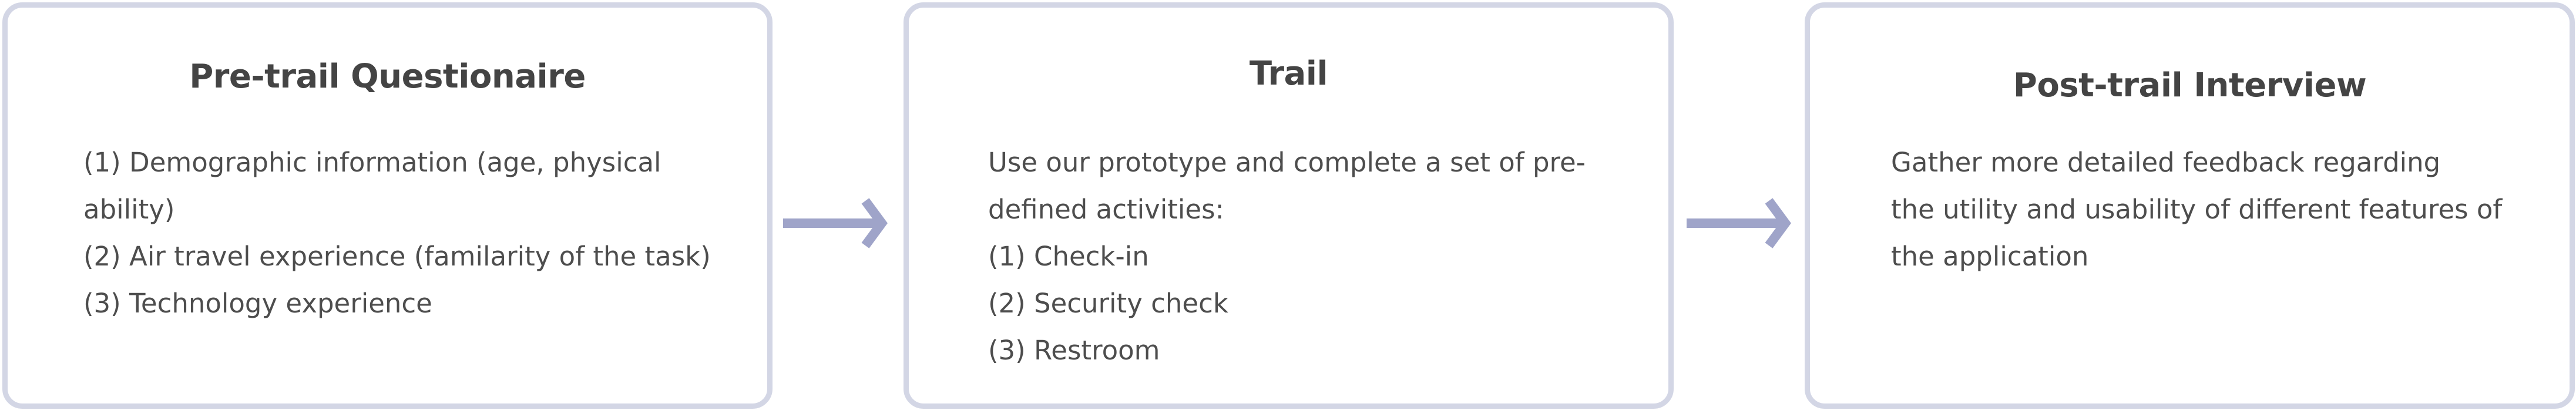  Describe the element at coordinates (1108, 303) in the screenshot. I see `step-description-line: (2) Security check` at that location.